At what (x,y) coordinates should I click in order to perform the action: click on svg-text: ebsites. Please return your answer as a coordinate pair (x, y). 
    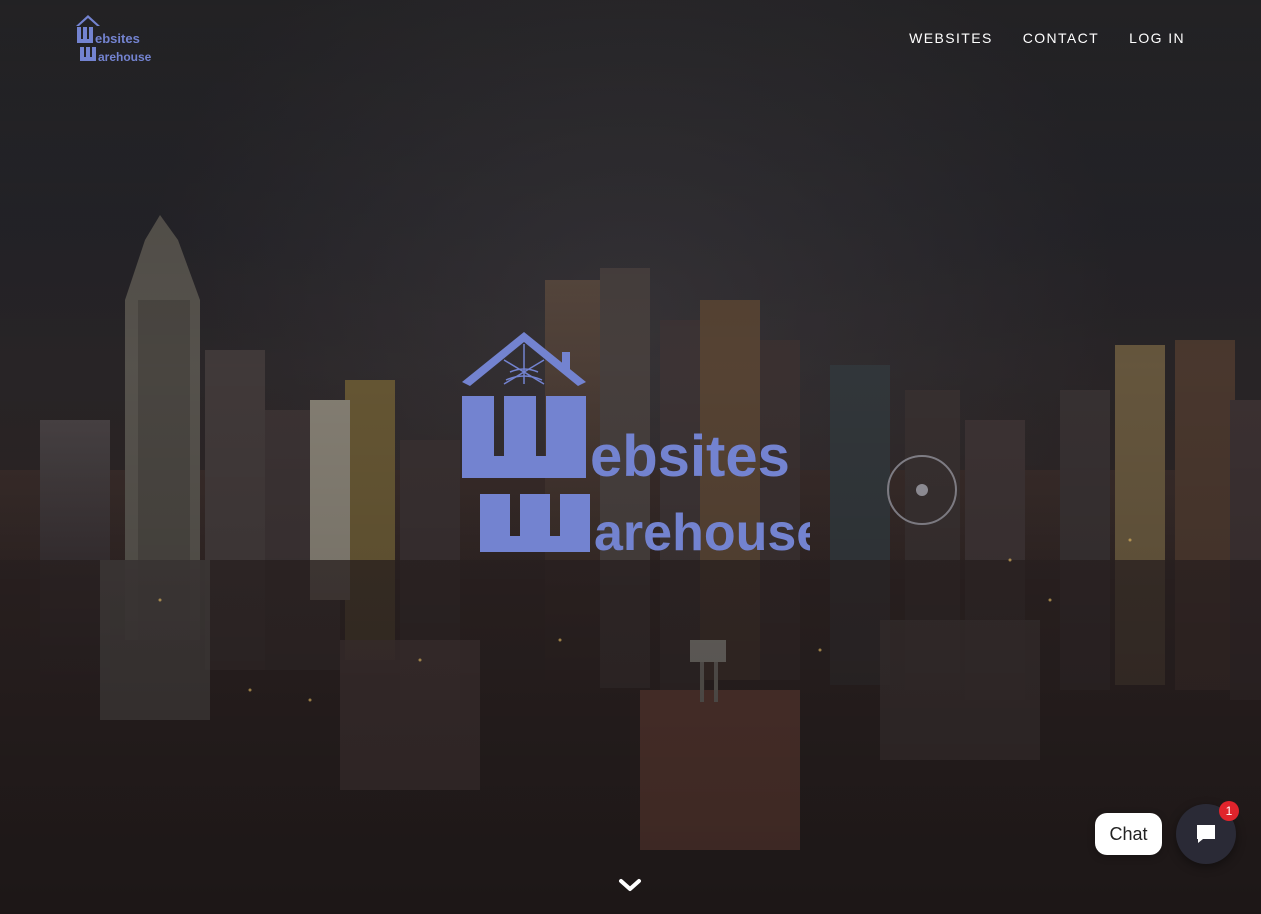
    Looking at the image, I should click on (117, 38).